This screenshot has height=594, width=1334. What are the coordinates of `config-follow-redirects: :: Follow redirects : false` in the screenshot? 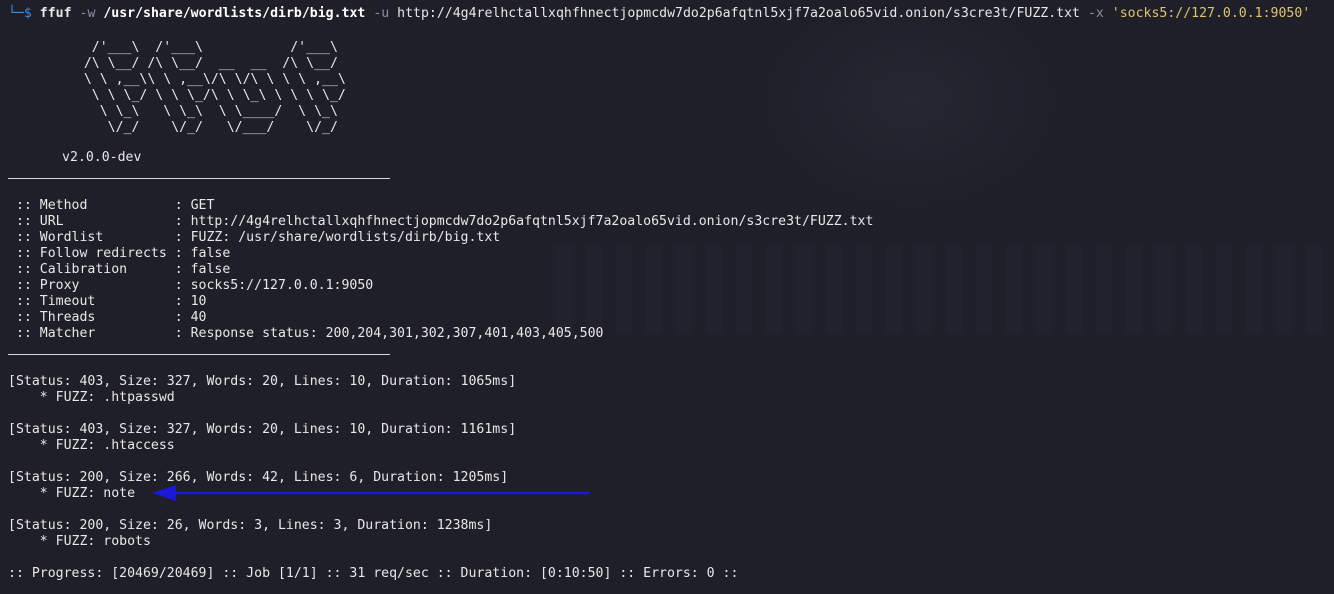 It's located at (119, 253).